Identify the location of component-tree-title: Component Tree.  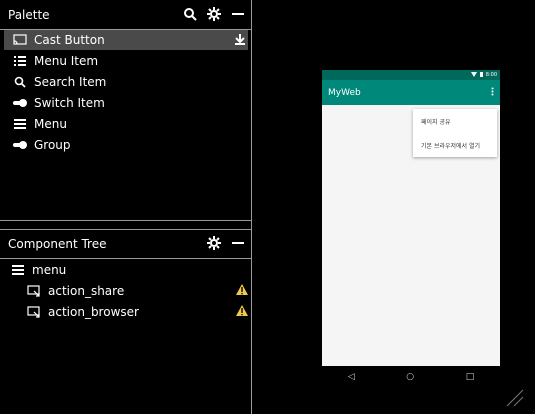
(57, 244).